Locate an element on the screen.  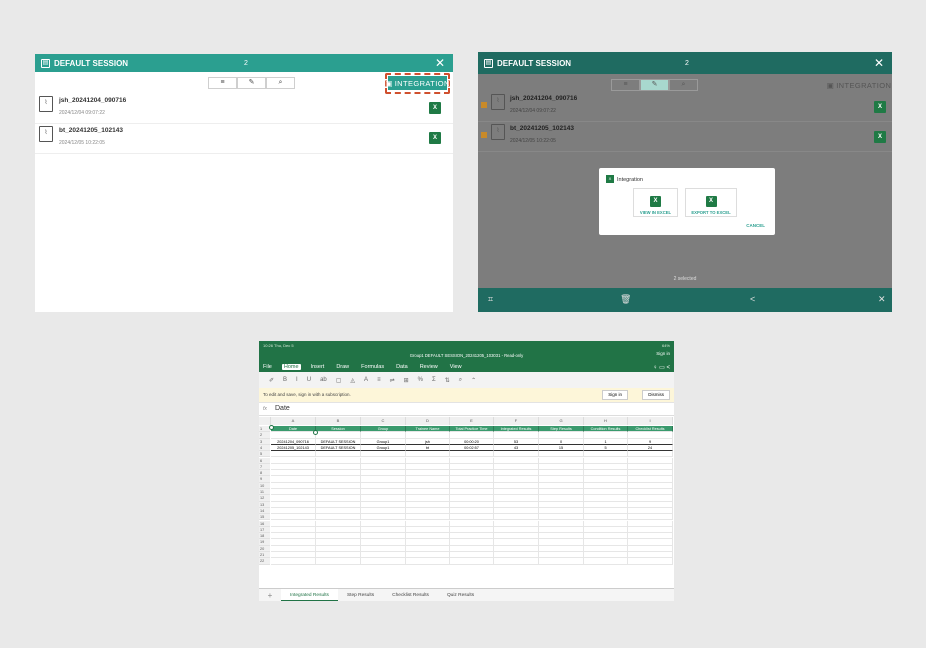
close-selection-icon: ✕ is located at coordinates (882, 299).